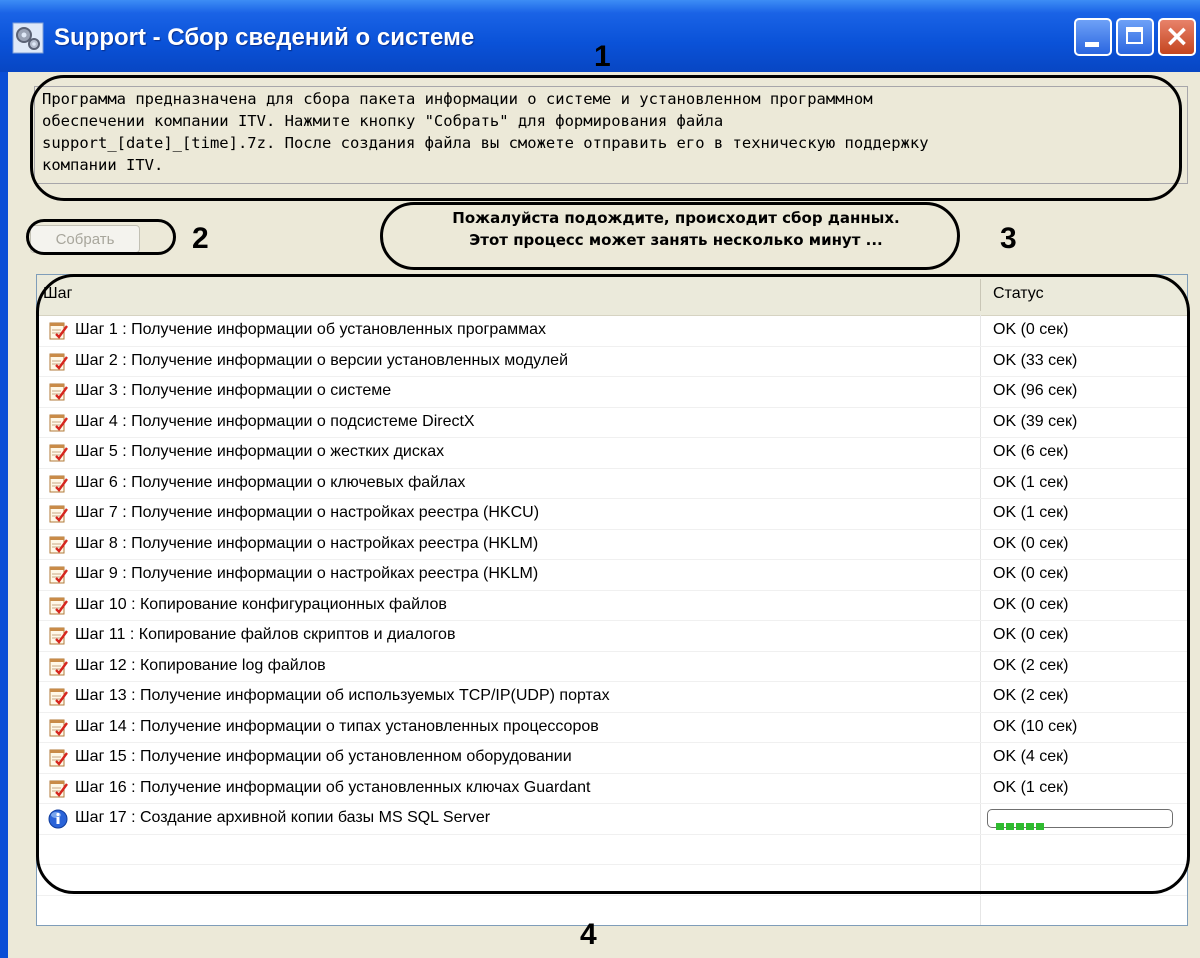 The width and height of the screenshot is (1200, 958). Describe the element at coordinates (28, 38) in the screenshot. I see `gears-icon` at that location.